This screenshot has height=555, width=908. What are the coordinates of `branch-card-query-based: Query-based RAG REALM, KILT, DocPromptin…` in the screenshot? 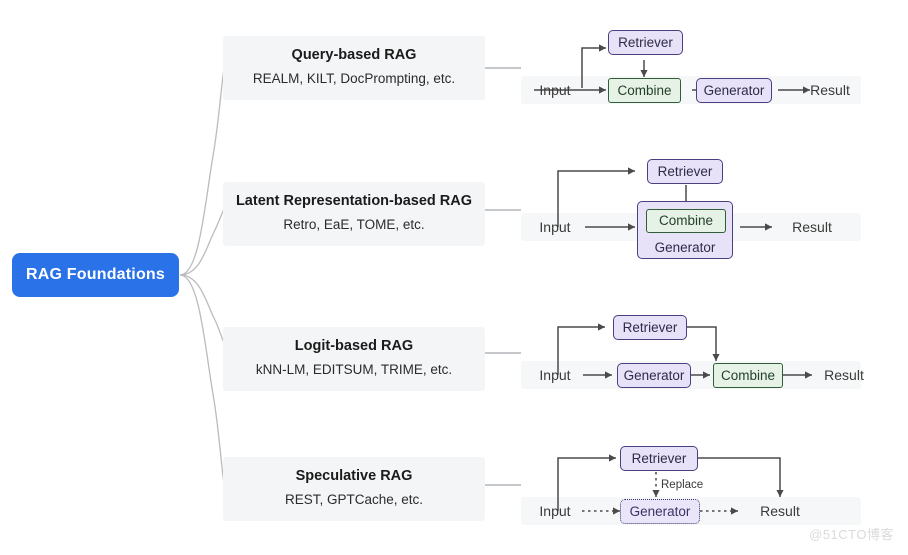 It's located at (354, 68).